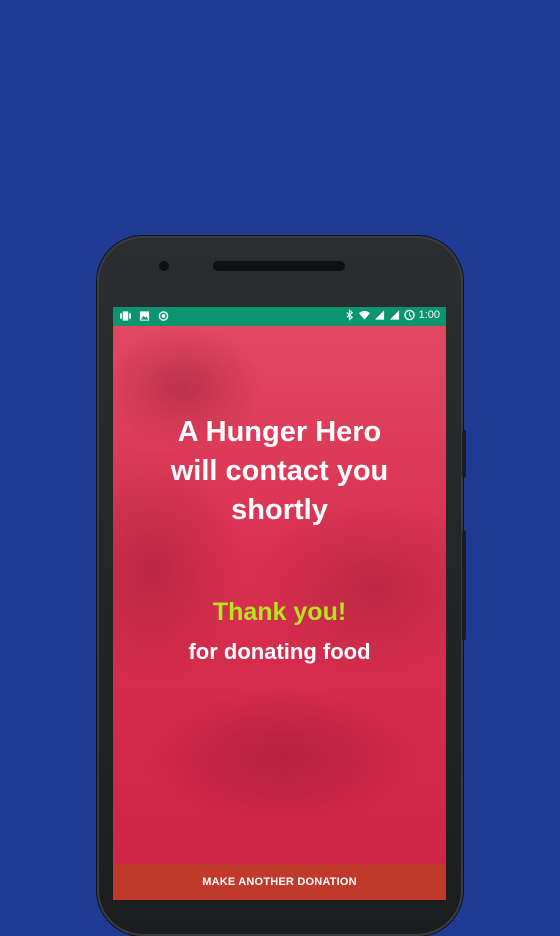  I want to click on volume-button, so click(464, 454).